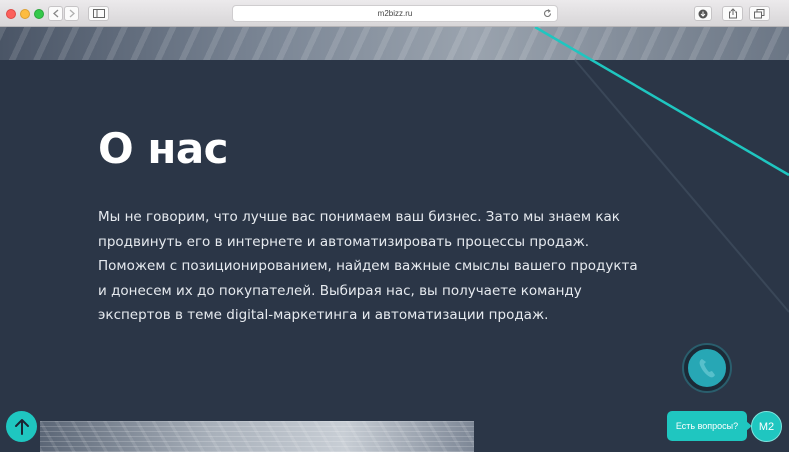  I want to click on chat-open-button: M2, so click(766, 426).